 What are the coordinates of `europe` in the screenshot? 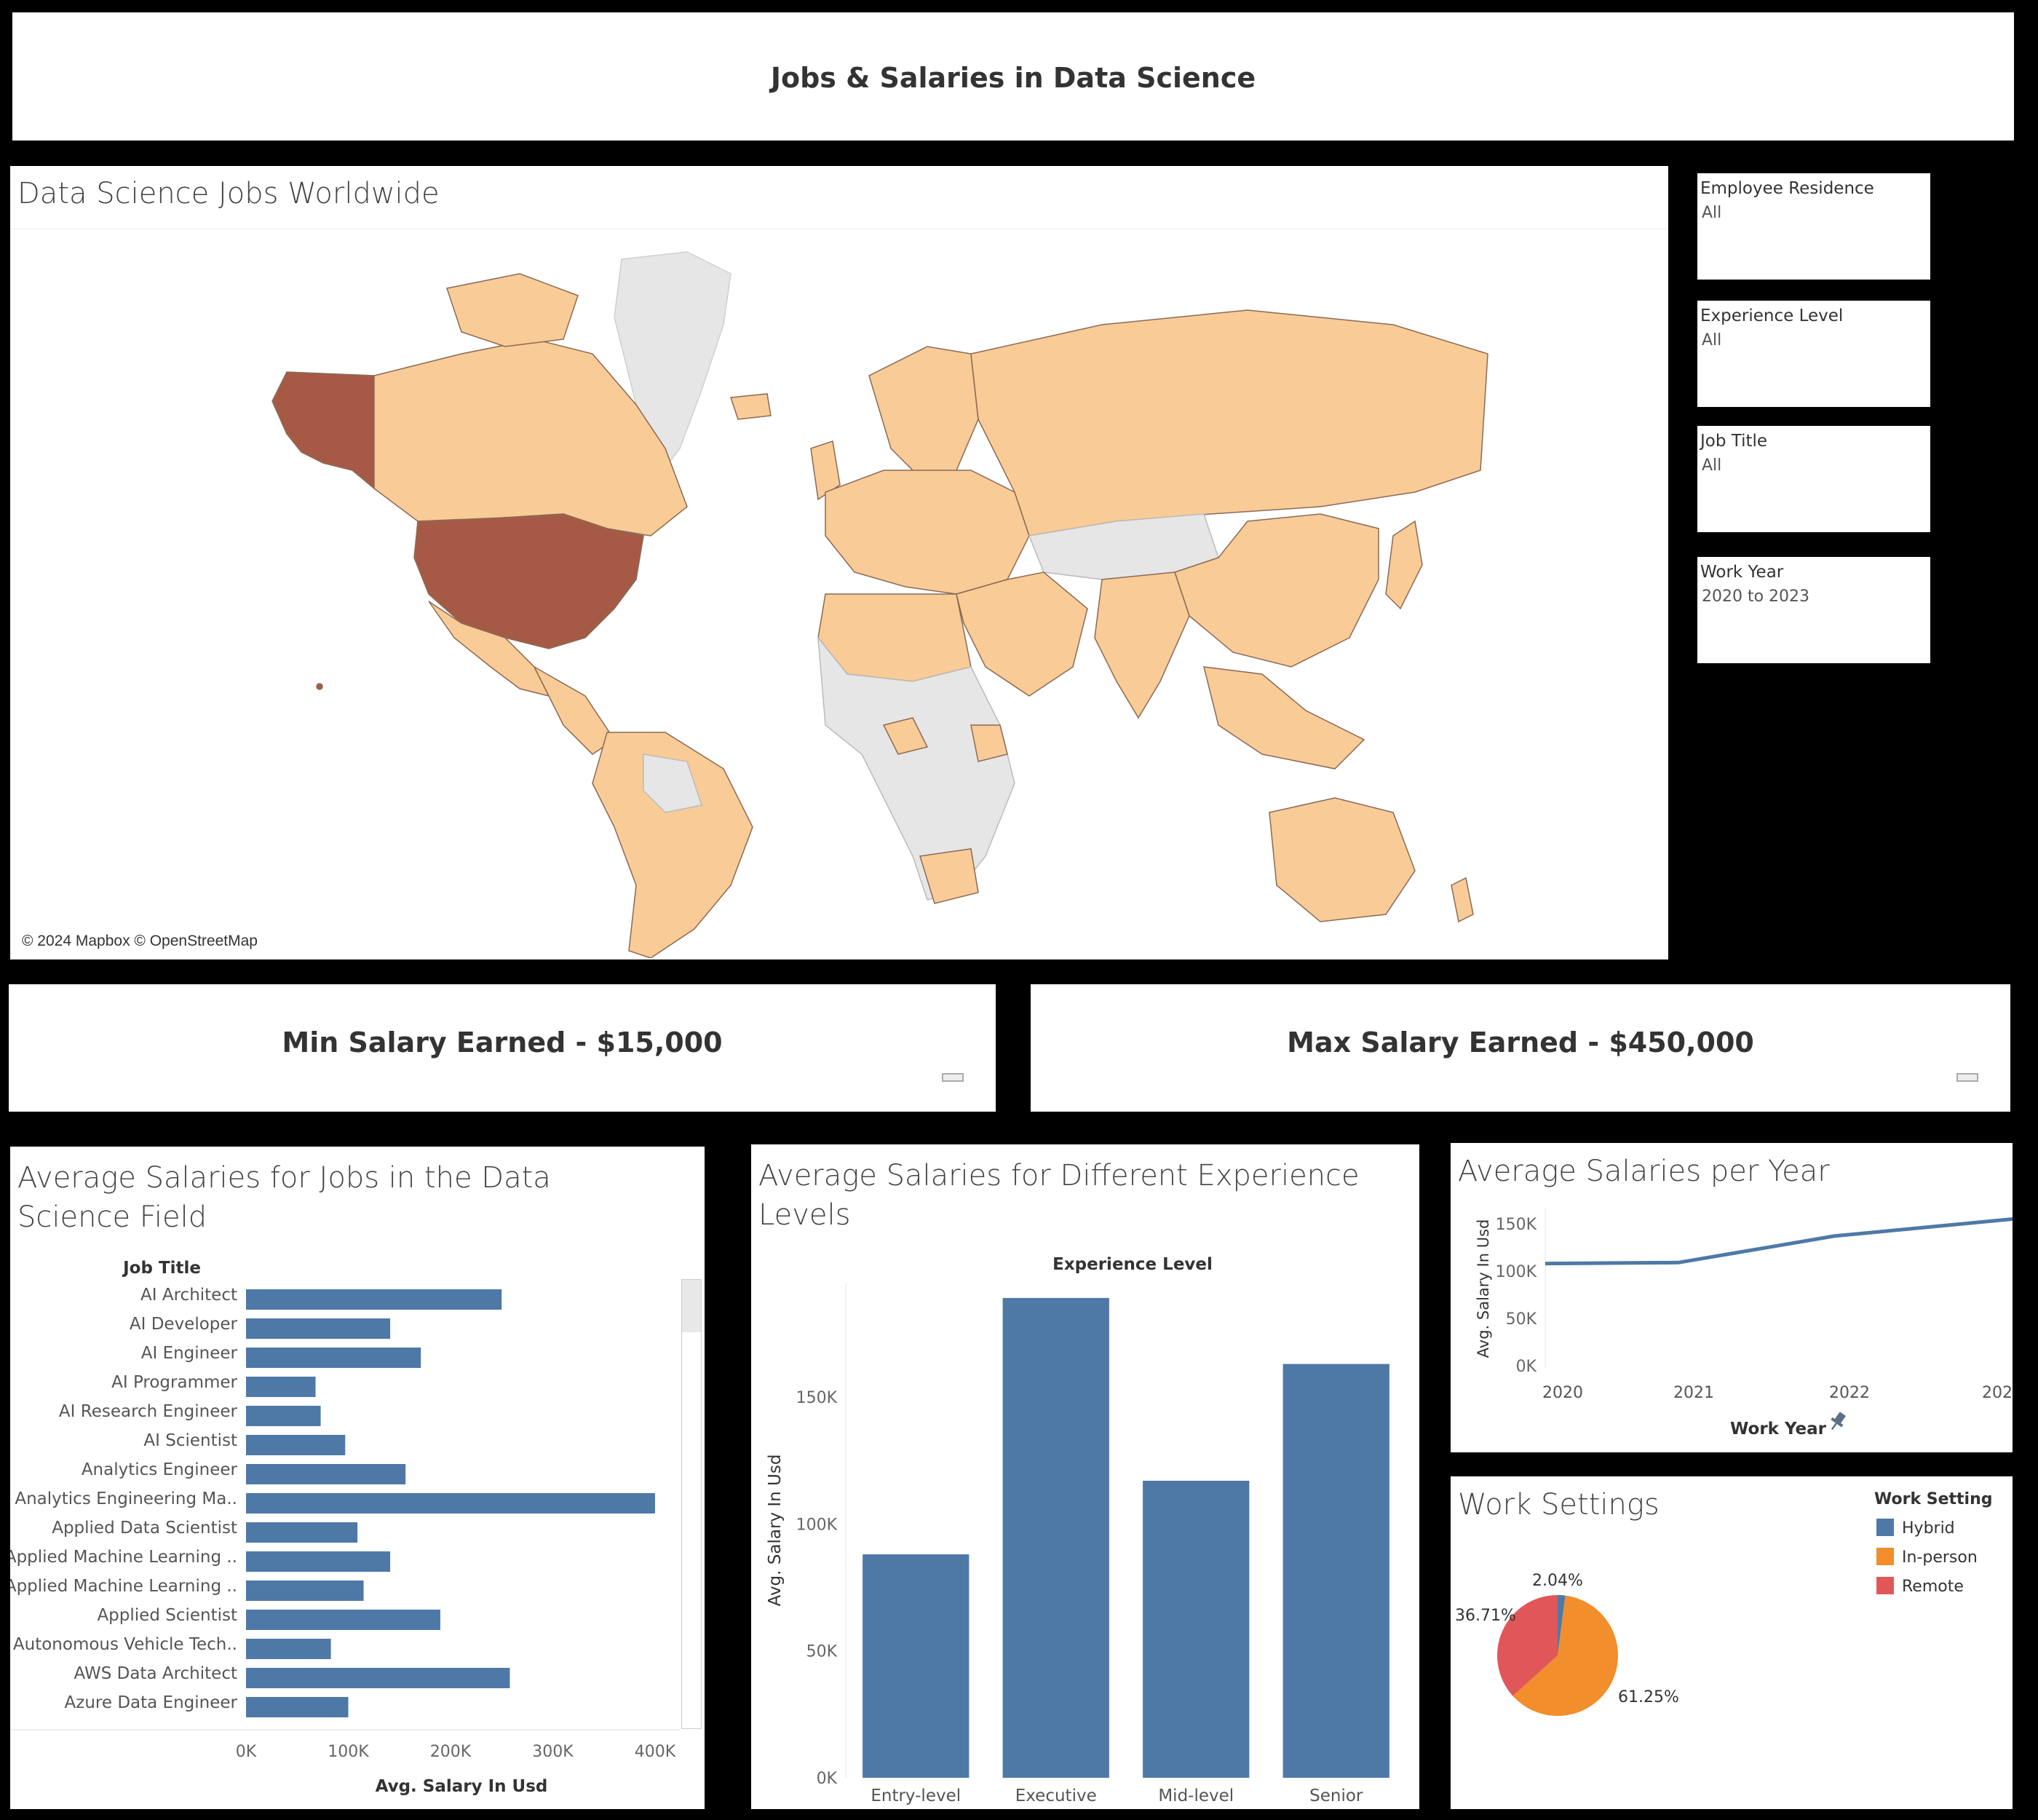 It's located at (928, 532).